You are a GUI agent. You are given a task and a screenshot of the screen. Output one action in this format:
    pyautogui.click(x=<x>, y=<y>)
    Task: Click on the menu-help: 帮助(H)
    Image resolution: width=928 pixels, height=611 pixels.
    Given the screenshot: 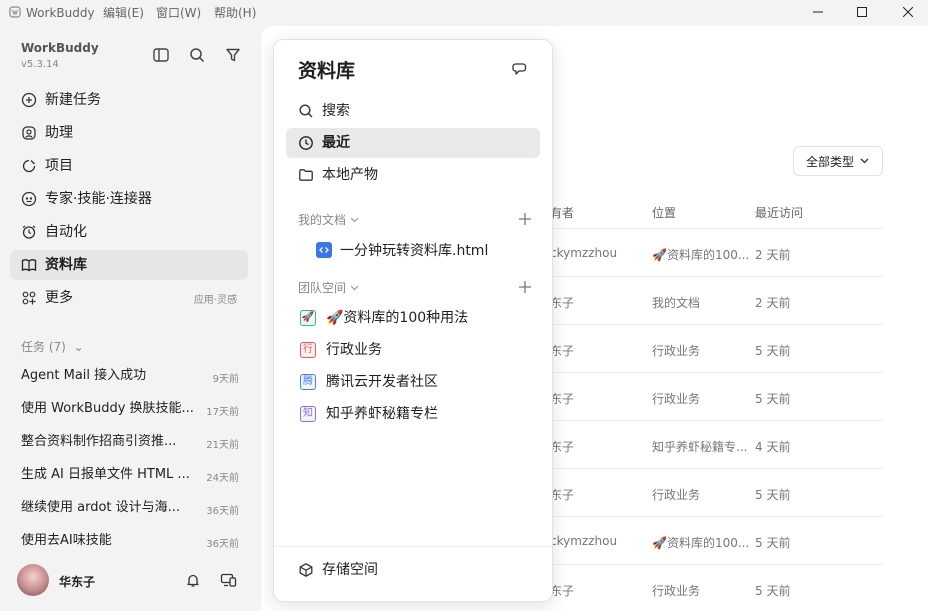 What is the action you would take?
    pyautogui.click(x=235, y=13)
    